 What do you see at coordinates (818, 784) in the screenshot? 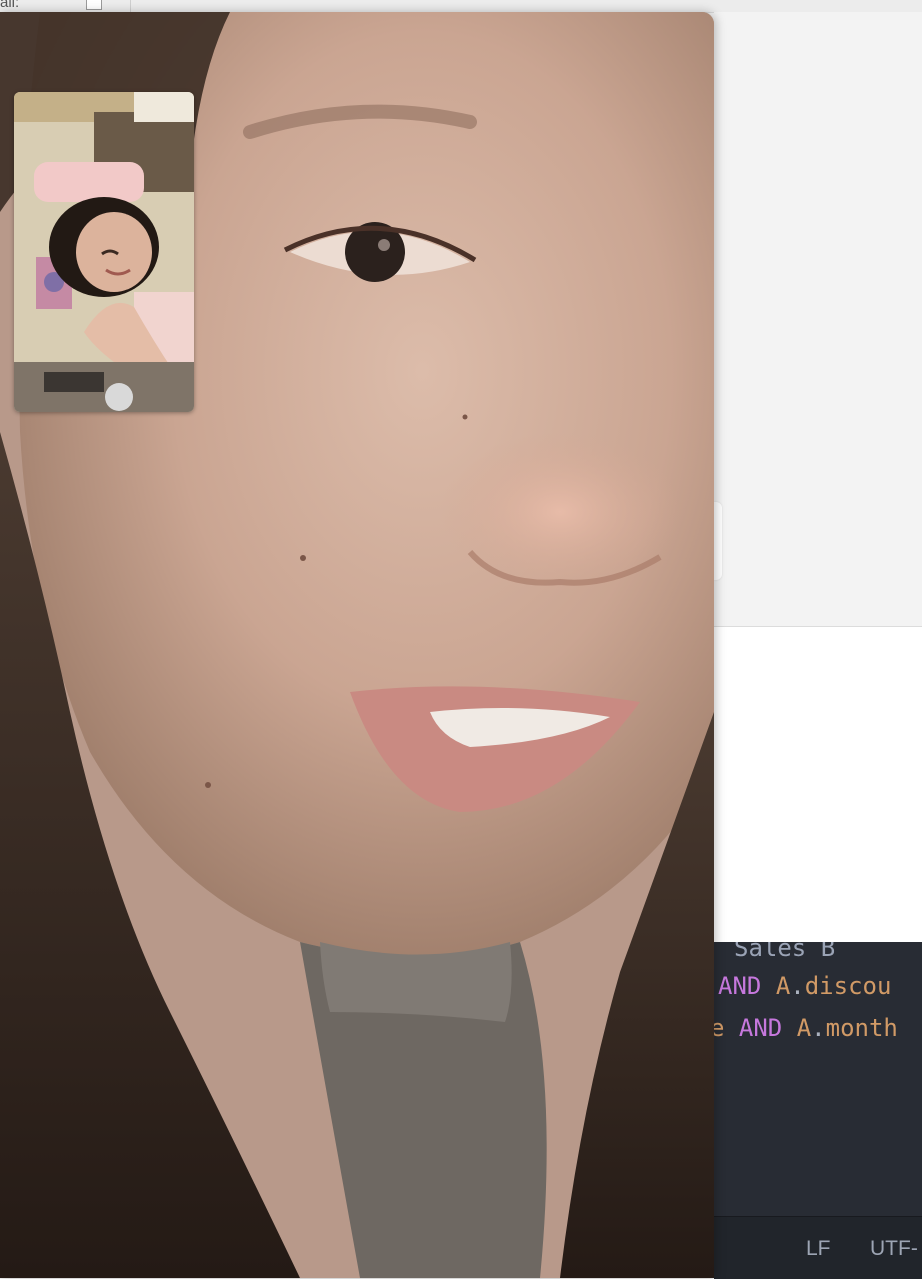
I see `background-content-area` at bounding box center [818, 784].